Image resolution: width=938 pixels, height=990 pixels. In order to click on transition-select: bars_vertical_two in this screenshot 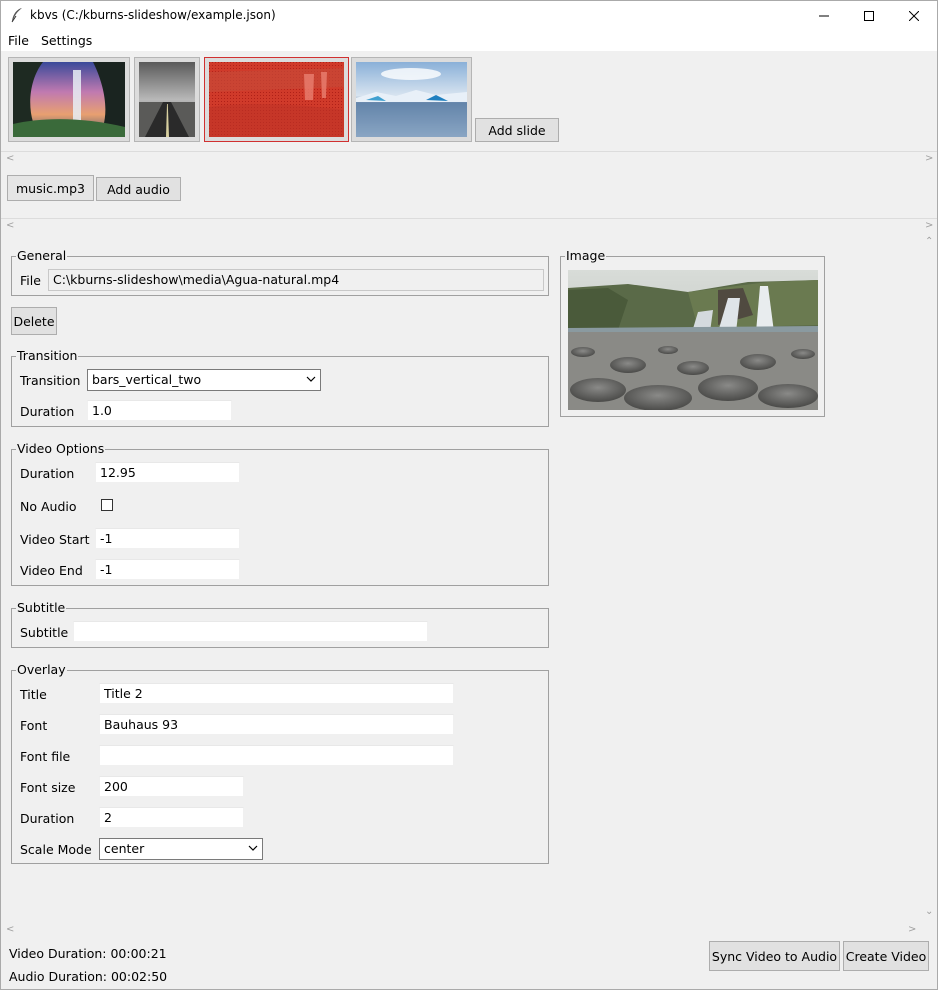, I will do `click(204, 380)`.